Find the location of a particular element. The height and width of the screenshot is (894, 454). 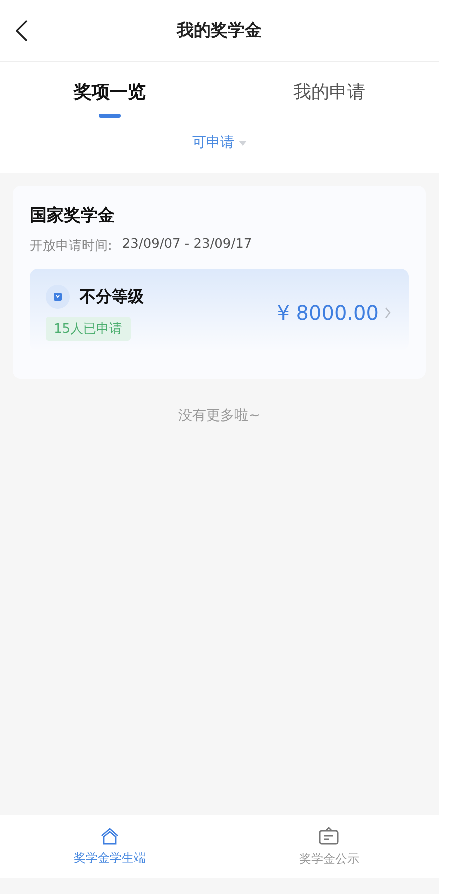

filter-dropdown: 可申请 is located at coordinates (219, 143).